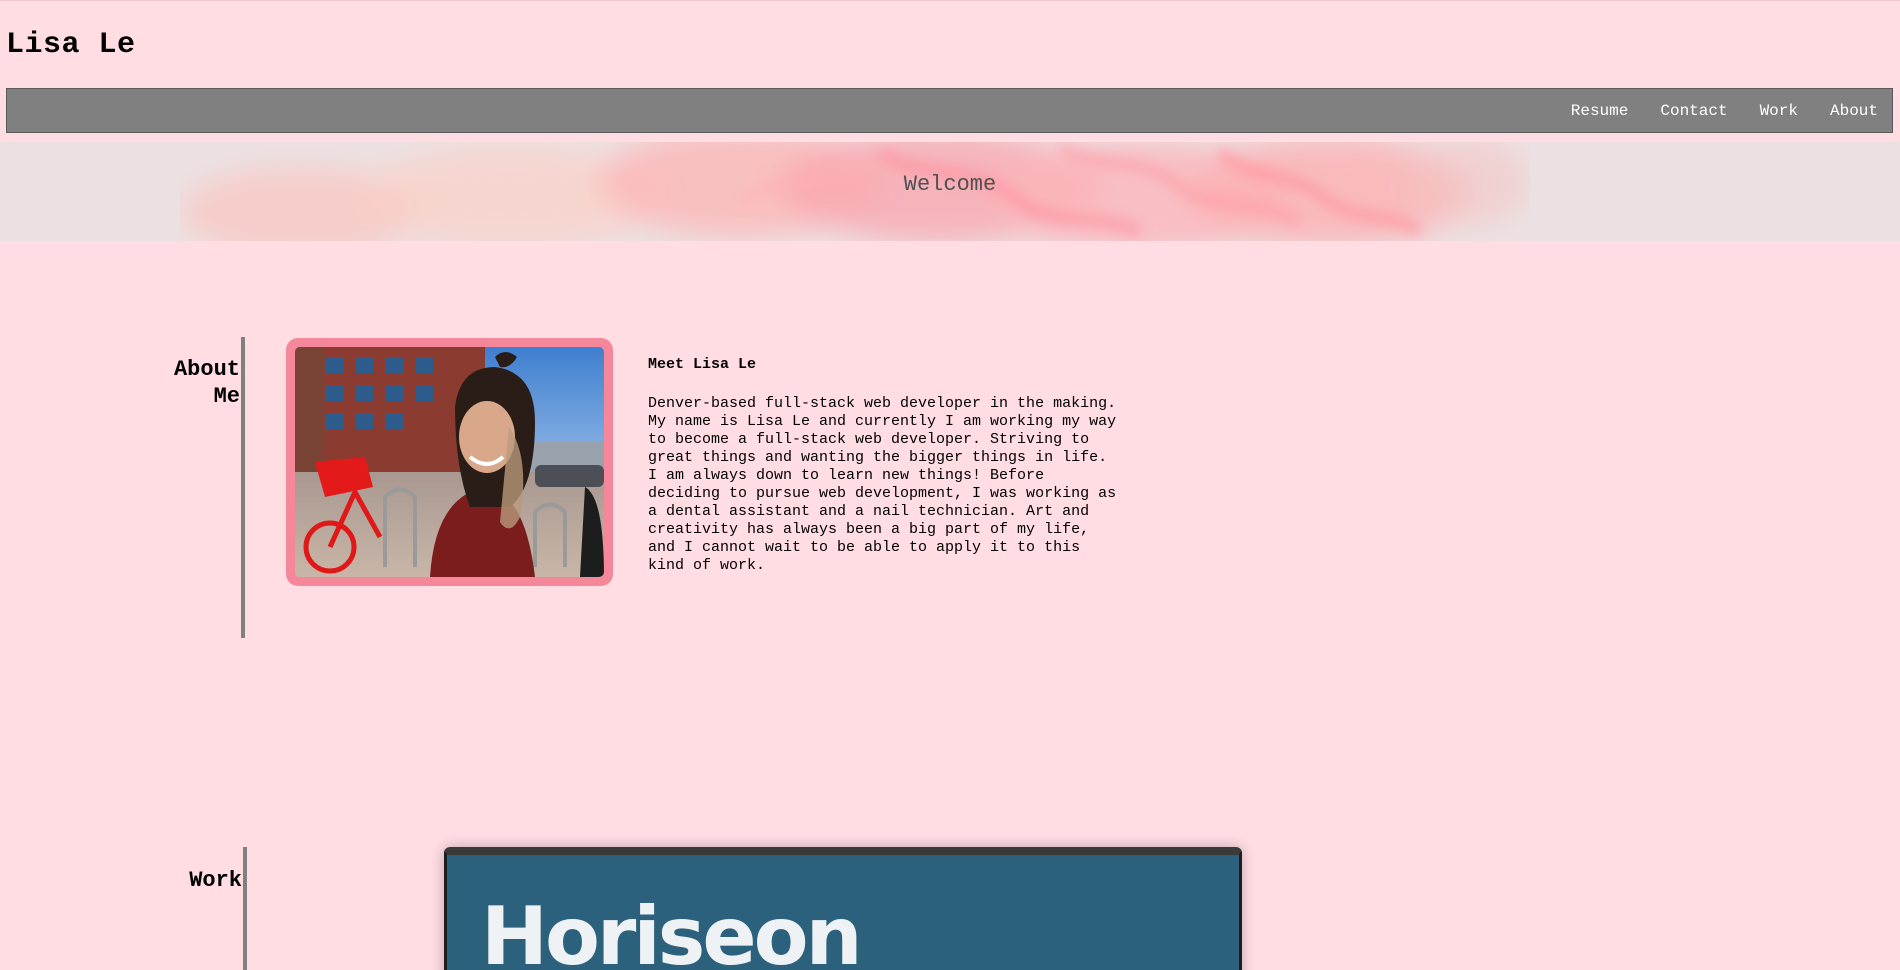 The width and height of the screenshot is (1900, 970). I want to click on about-section-heading: About Me, so click(206, 383).